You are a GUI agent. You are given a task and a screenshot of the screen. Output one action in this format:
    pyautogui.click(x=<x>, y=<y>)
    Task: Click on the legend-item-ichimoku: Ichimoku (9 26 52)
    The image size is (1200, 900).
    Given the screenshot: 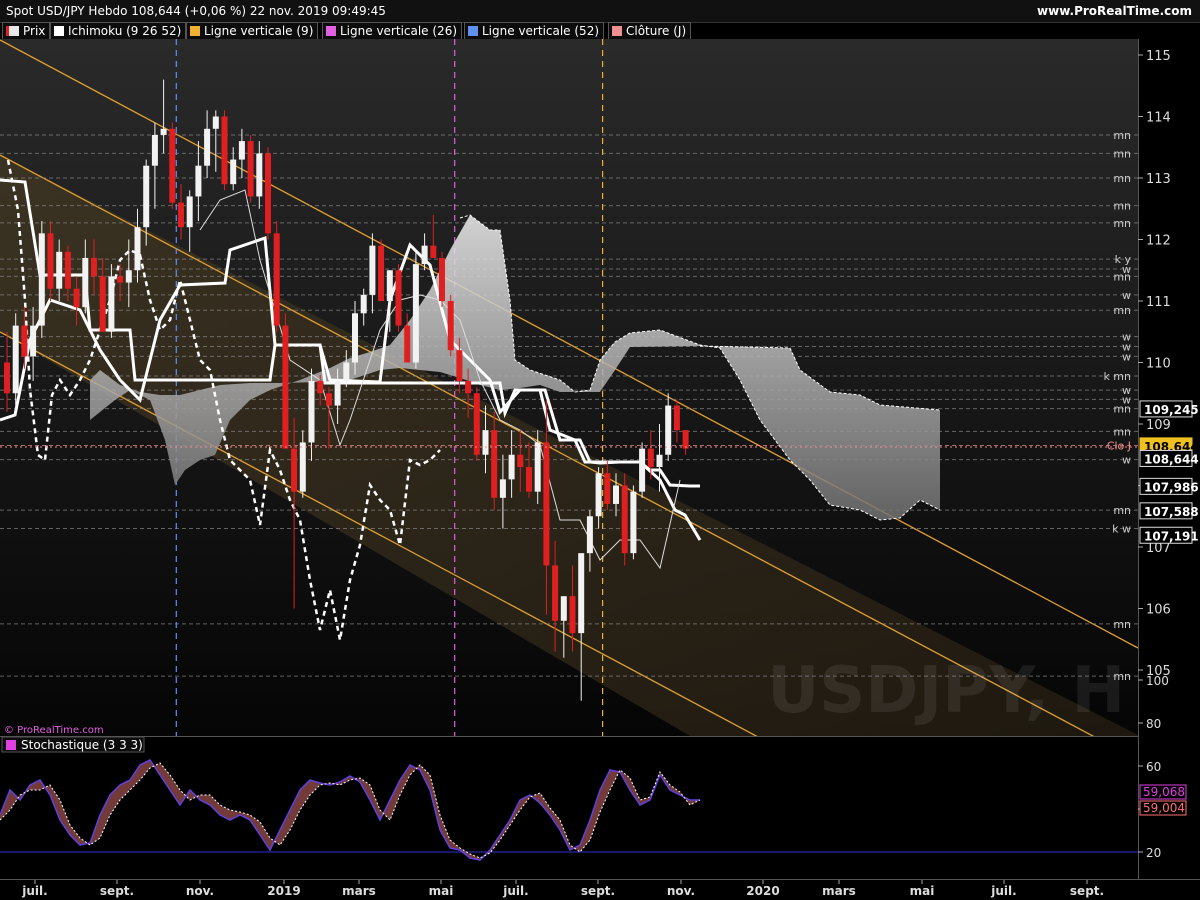 What is the action you would take?
    pyautogui.click(x=118, y=31)
    